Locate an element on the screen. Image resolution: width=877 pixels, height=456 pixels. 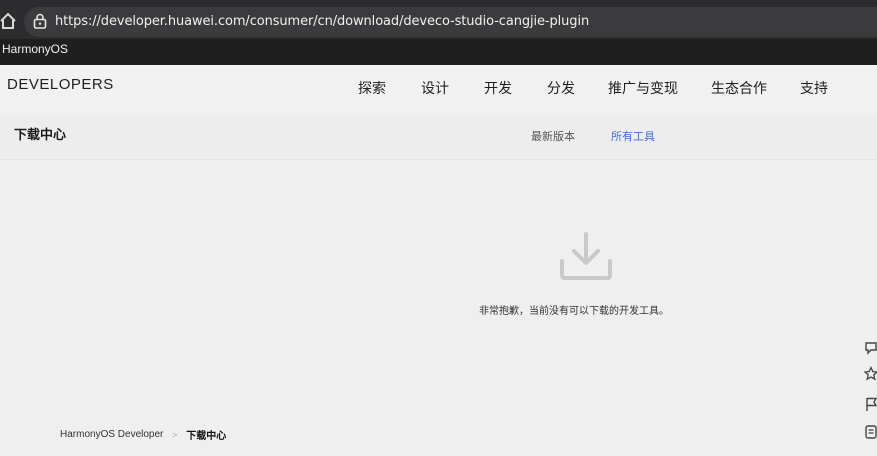
site-header: DEVELOPERS 探索 设计 开发 分发 推广与变现 生态合作 支持 is located at coordinates (438, 89).